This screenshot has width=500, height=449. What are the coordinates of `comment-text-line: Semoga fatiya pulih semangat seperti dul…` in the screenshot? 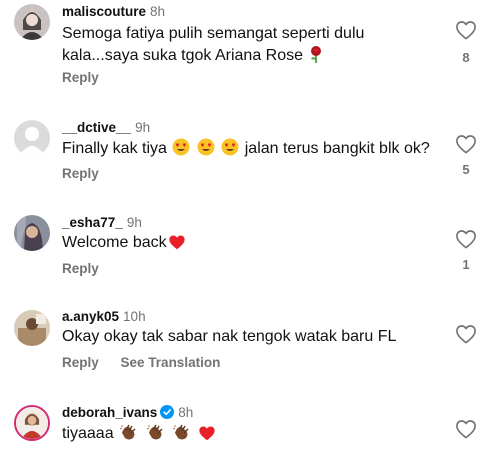 It's located at (213, 33).